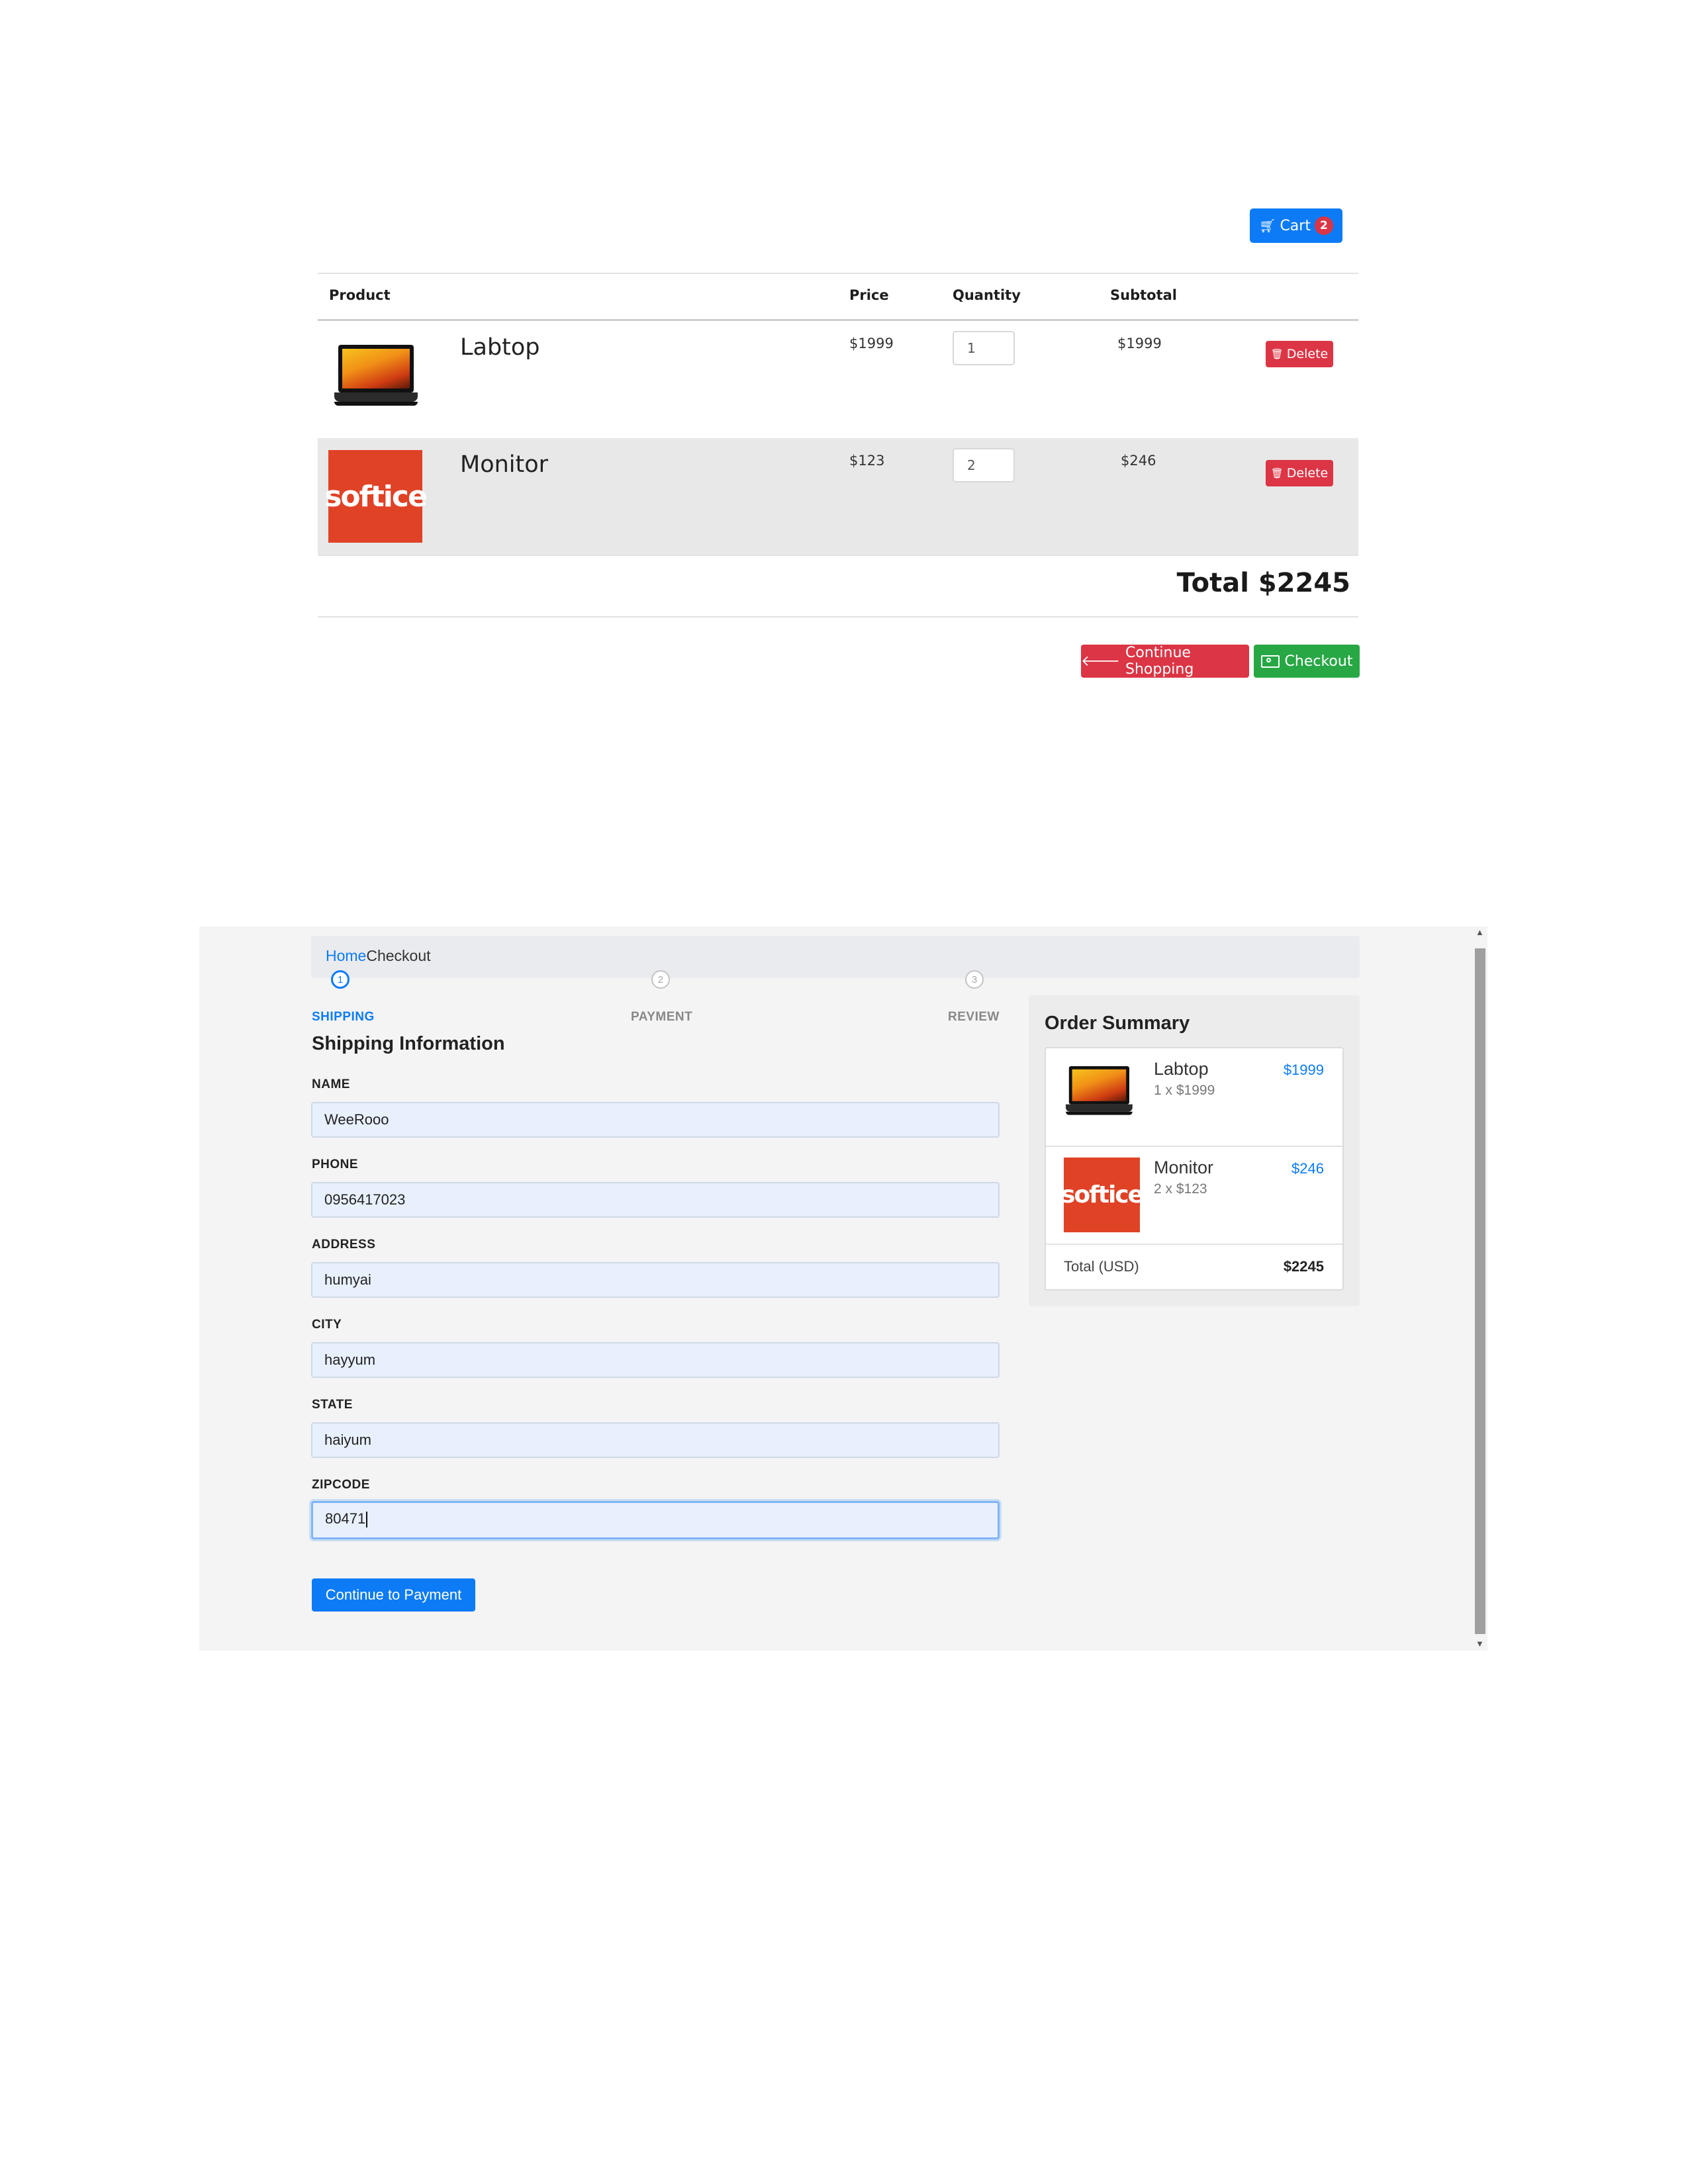  Describe the element at coordinates (1100, 661) in the screenshot. I see `arrow-left-icon: 🡐` at that location.